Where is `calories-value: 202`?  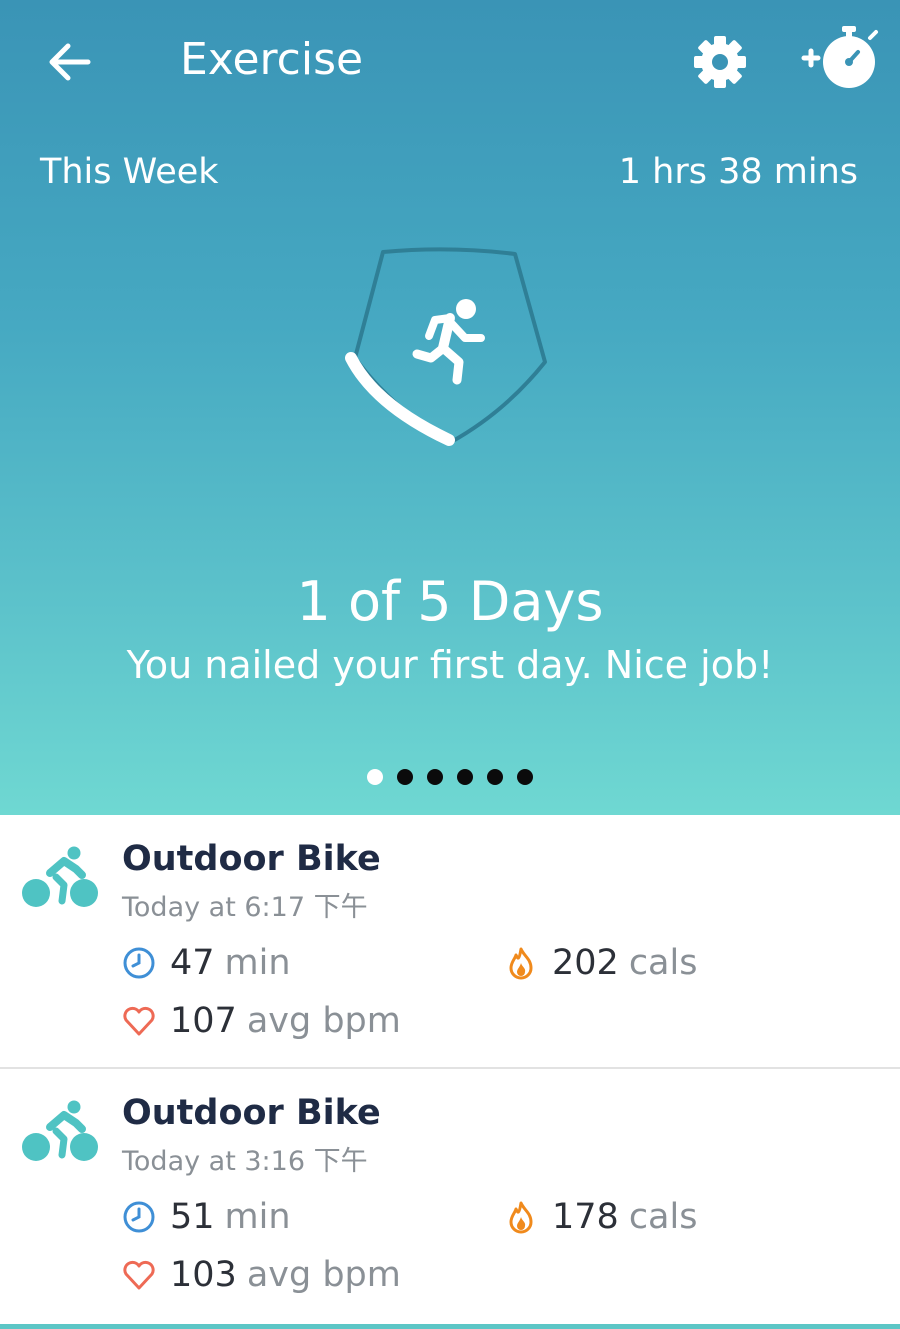 calories-value: 202 is located at coordinates (585, 963).